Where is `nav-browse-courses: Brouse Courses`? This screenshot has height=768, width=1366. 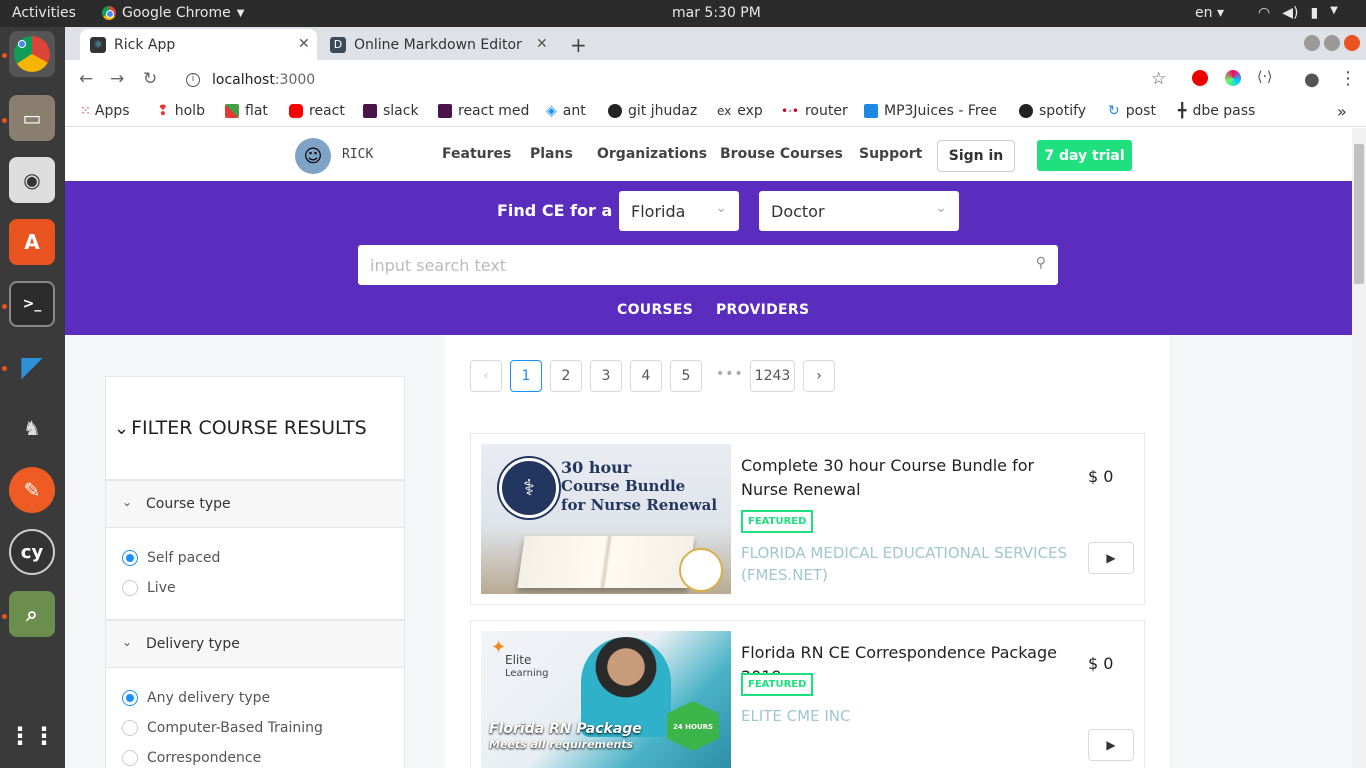 nav-browse-courses: Brouse Courses is located at coordinates (781, 154).